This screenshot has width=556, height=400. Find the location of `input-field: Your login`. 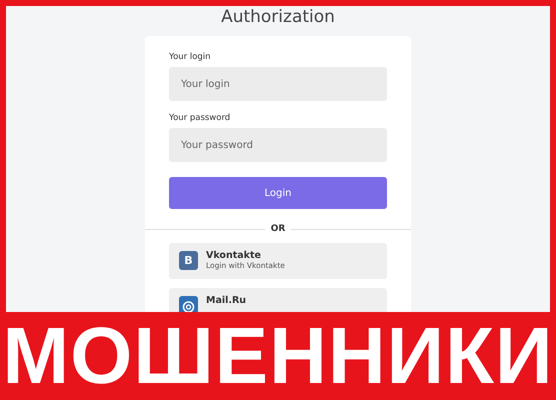

input-field: Your login is located at coordinates (278, 84).